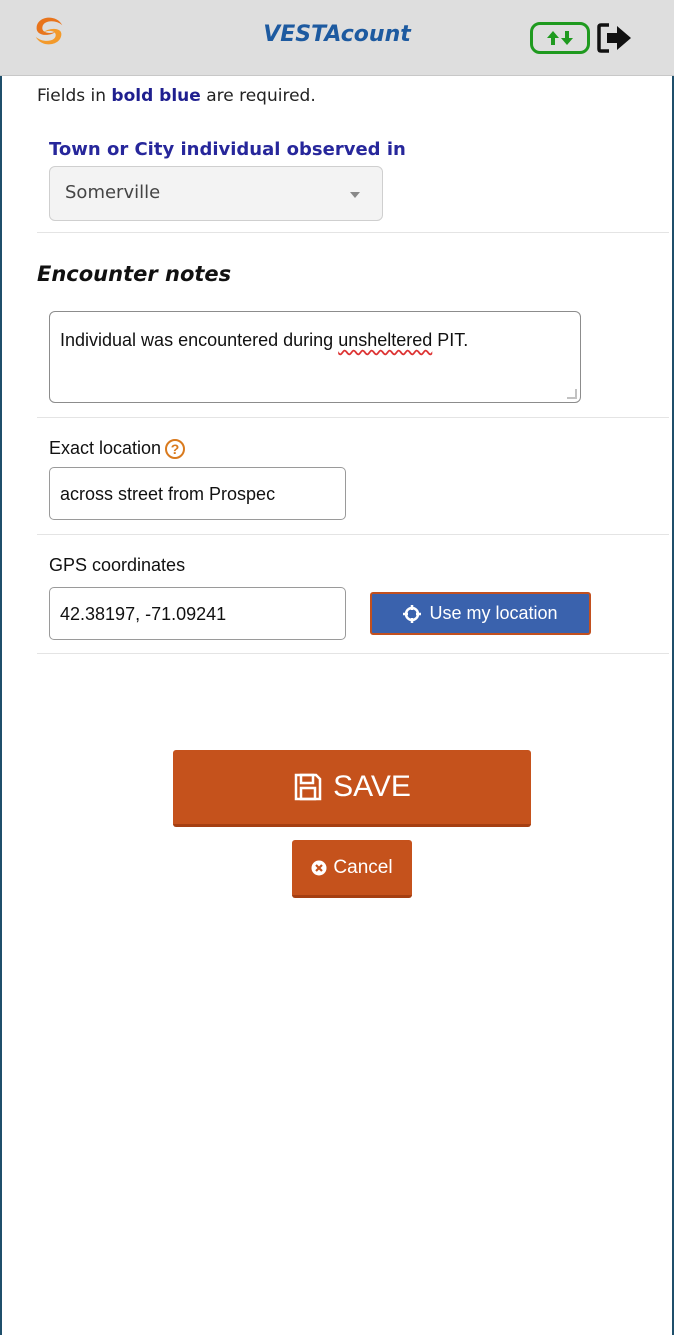  Describe the element at coordinates (450, 340) in the screenshot. I see `notes-text-end: PIT.` at that location.